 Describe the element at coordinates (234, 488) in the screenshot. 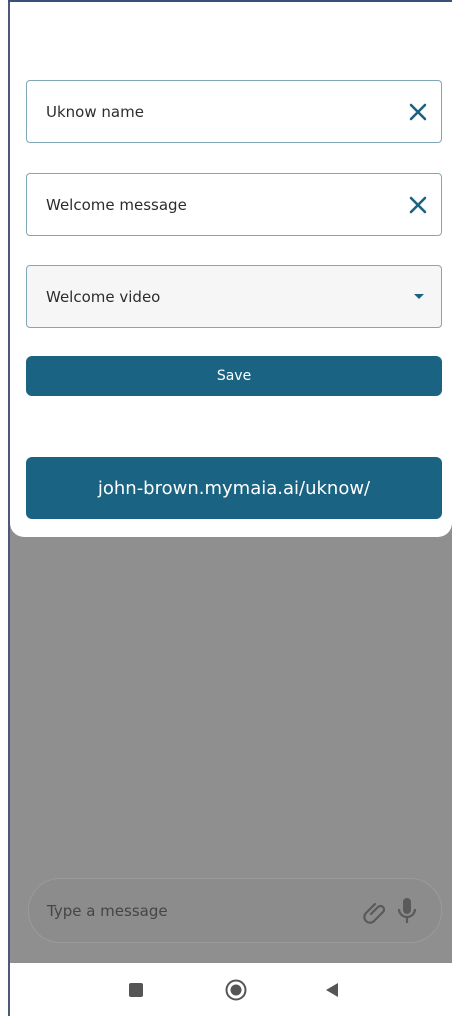

I see `uknow-link-button: john-brown.mymaia.ai/uknow/` at that location.